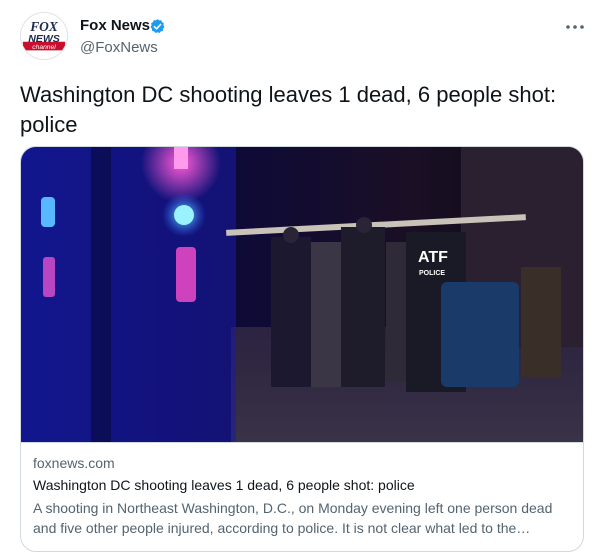 The height and width of the screenshot is (560, 600). I want to click on svg-text: NEWS, so click(44, 39).